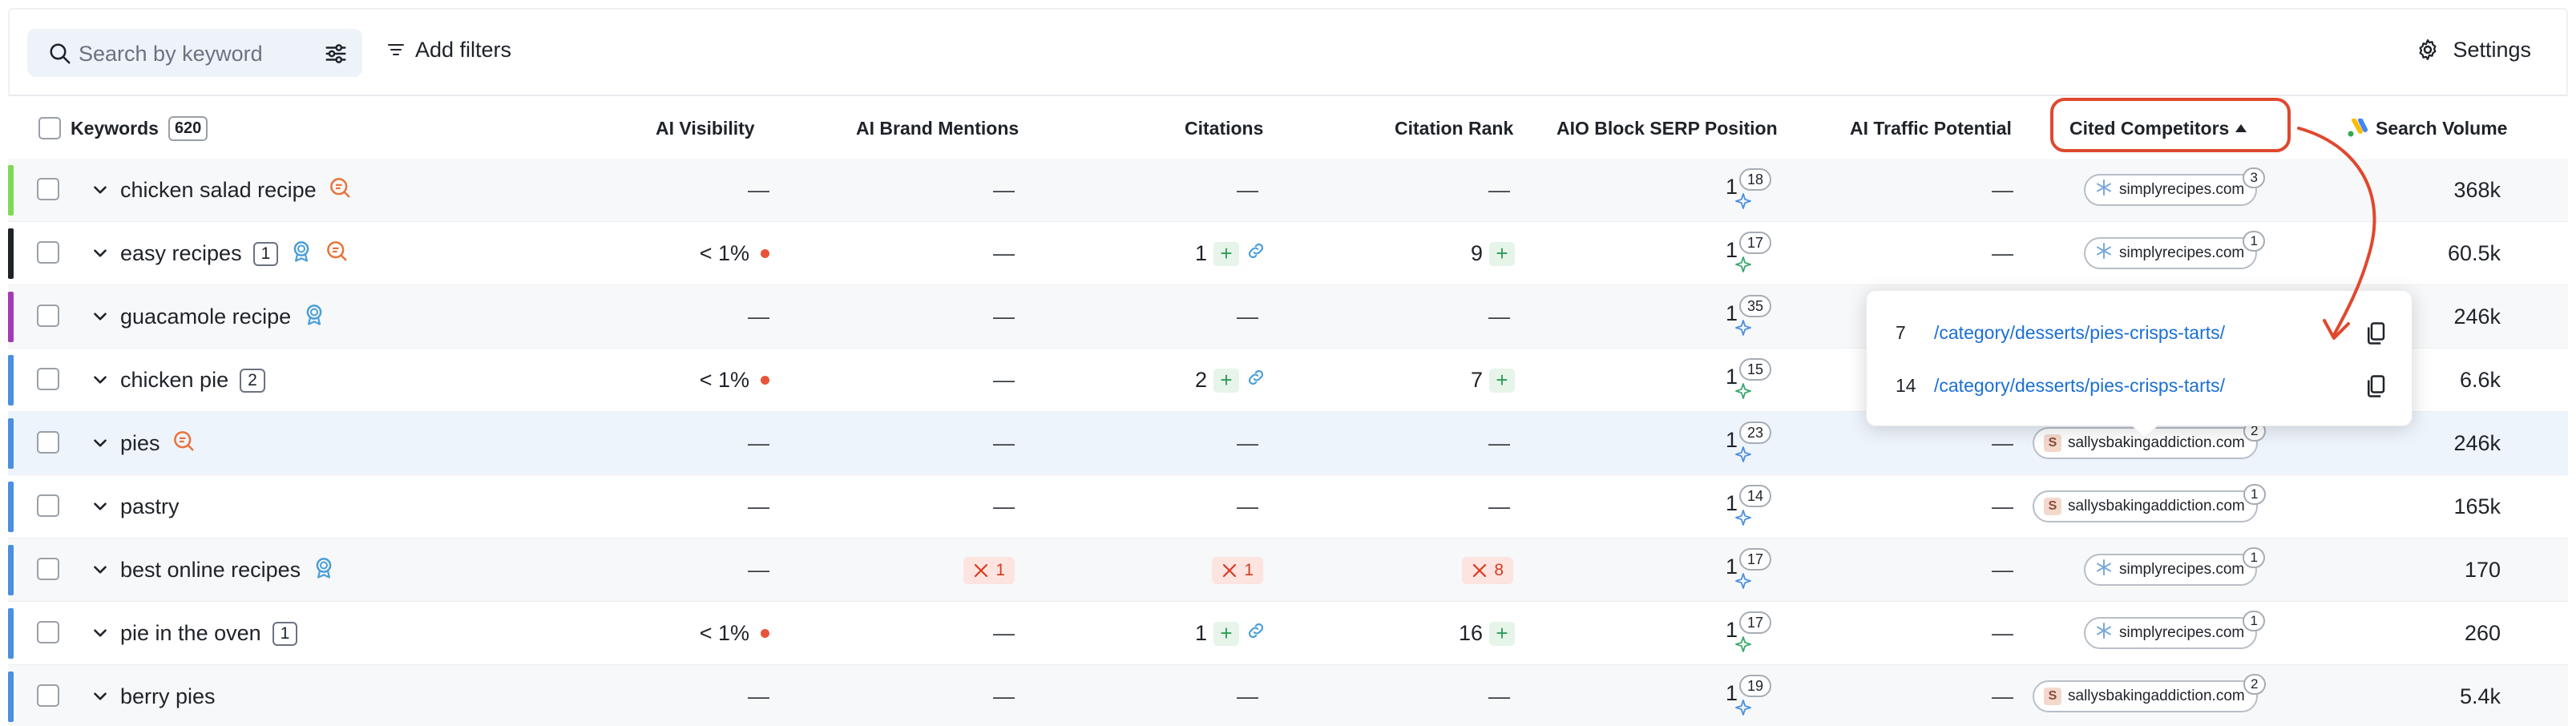 Image resolution: width=2576 pixels, height=726 pixels. Describe the element at coordinates (2182, 569) in the screenshot. I see `competitor-domain: simplyrecipes.com` at that location.